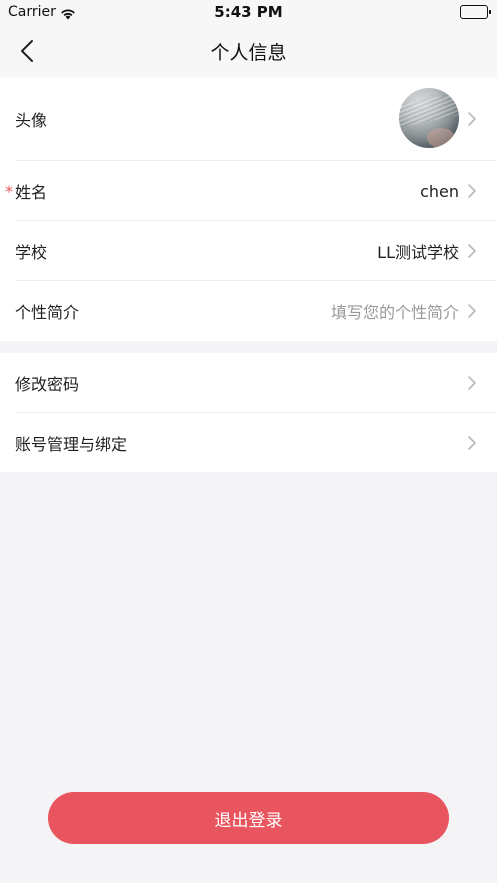  What do you see at coordinates (418, 252) in the screenshot?
I see `school-value: LL测试学校` at bounding box center [418, 252].